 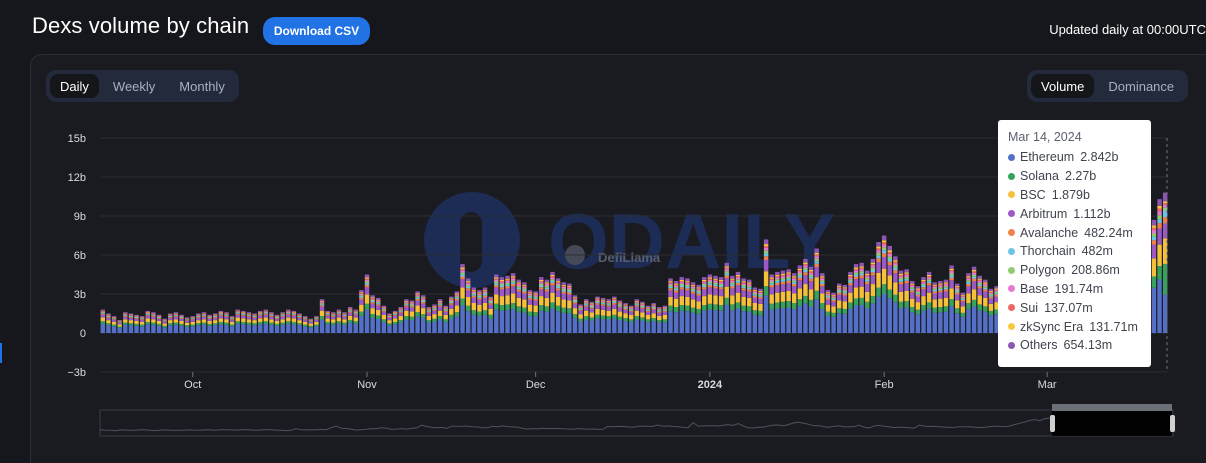 What do you see at coordinates (1011, 327) in the screenshot?
I see `legend-dot-icon` at bounding box center [1011, 327].